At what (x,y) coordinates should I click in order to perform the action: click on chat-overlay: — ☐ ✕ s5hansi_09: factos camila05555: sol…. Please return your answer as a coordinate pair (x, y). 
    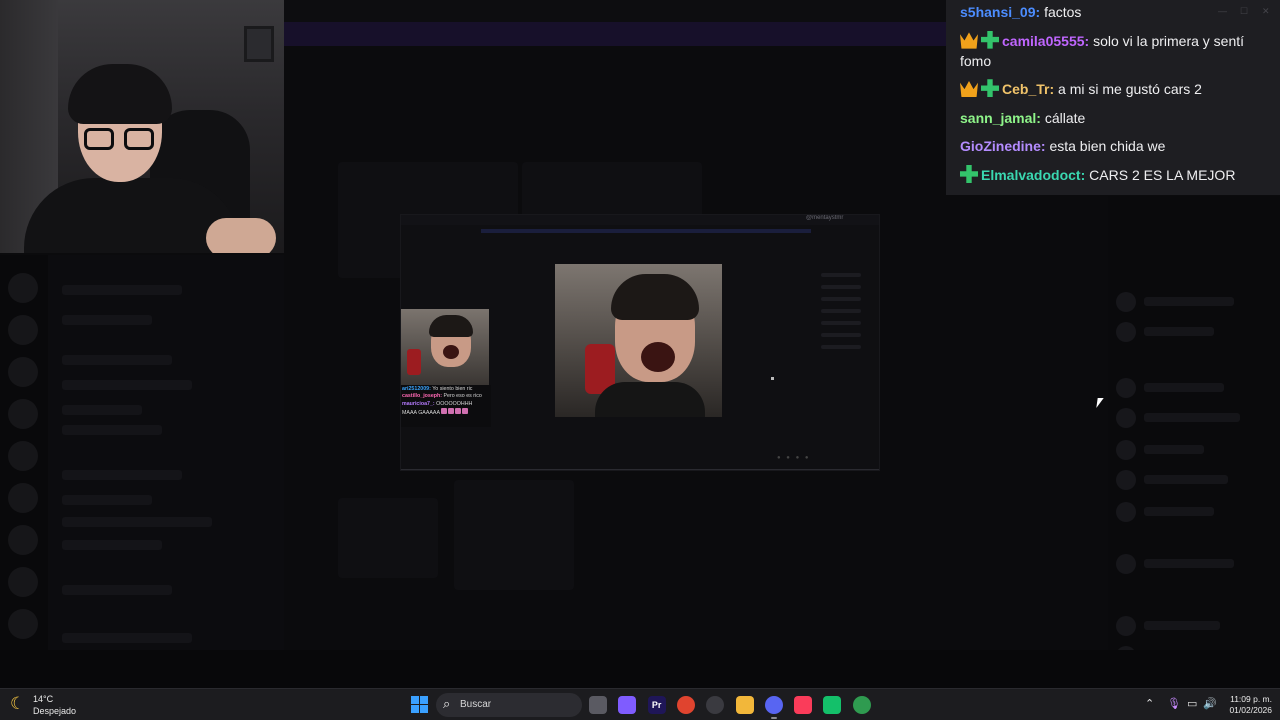
    Looking at the image, I should click on (1113, 97).